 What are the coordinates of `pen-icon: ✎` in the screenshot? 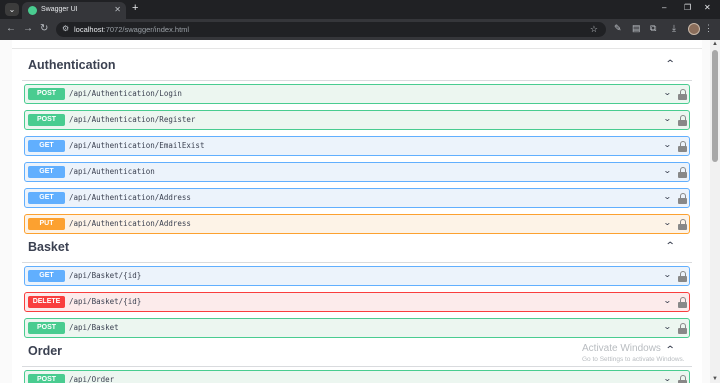 It's located at (618, 28).